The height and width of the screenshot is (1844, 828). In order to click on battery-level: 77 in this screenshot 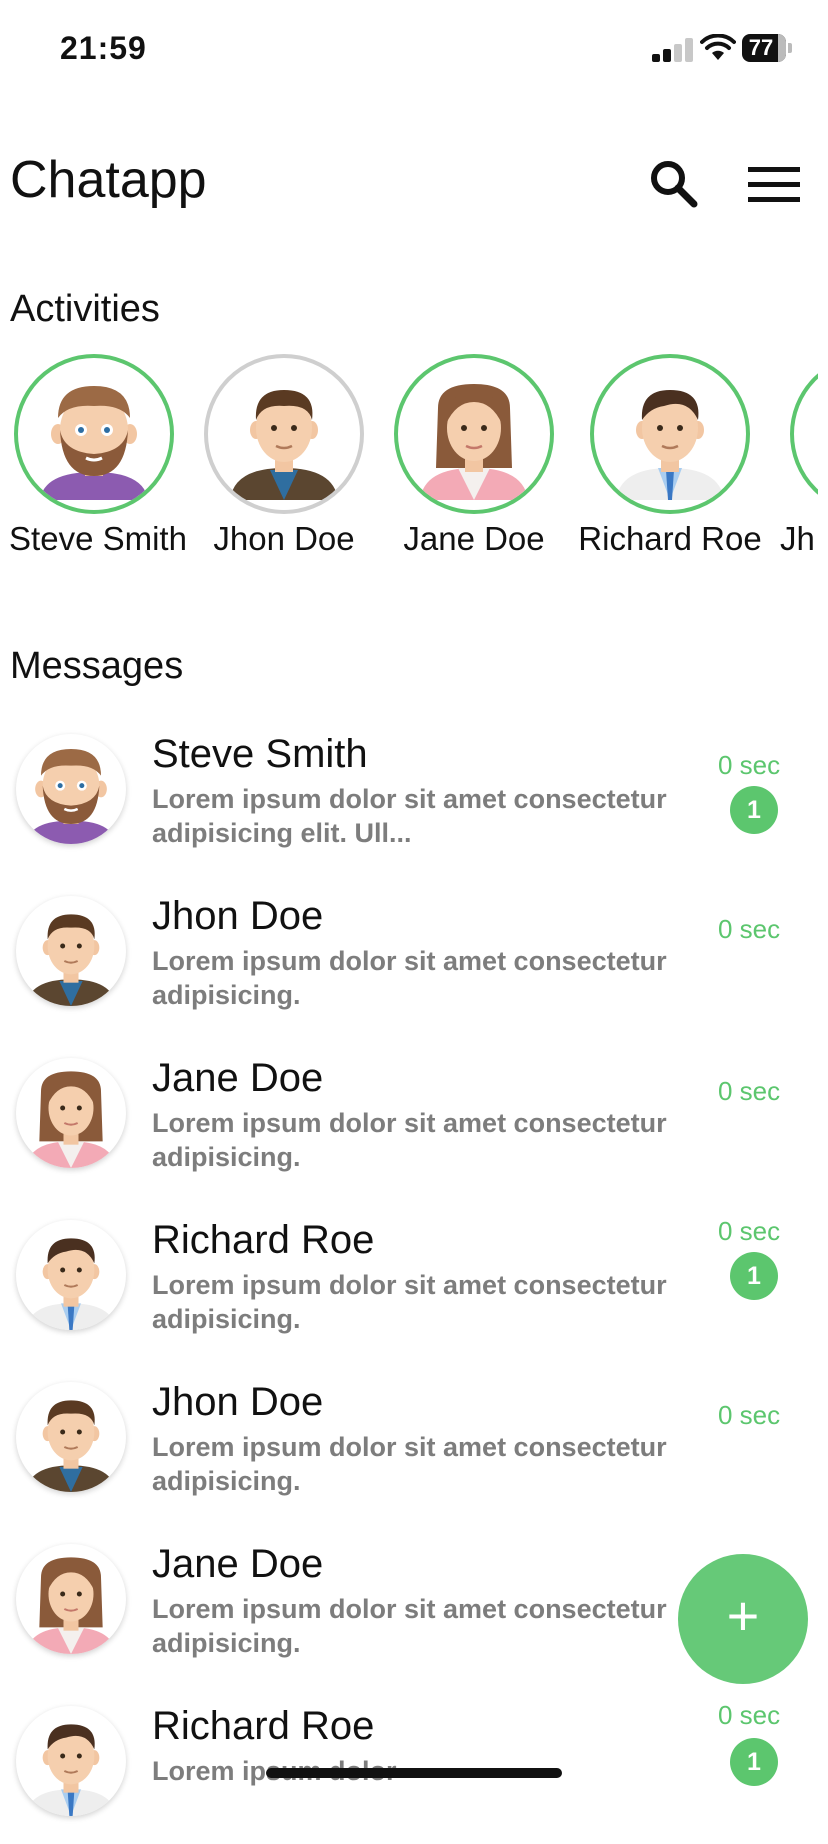, I will do `click(761, 47)`.